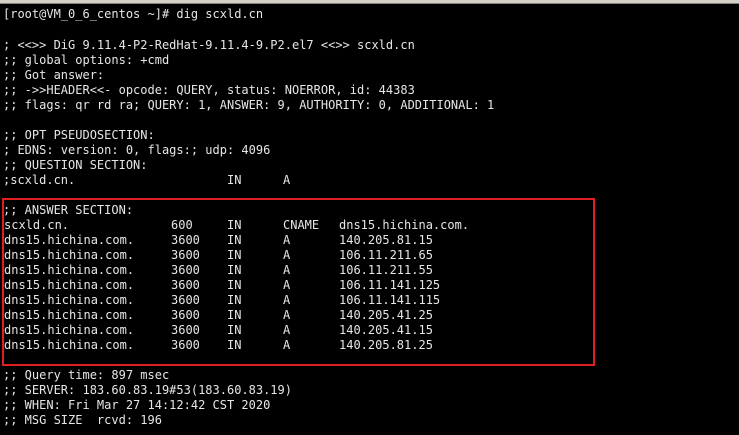 Image resolution: width=739 pixels, height=435 pixels. What do you see at coordinates (86, 375) in the screenshot?
I see `query-time-line: ;; Query time: 897 msec` at bounding box center [86, 375].